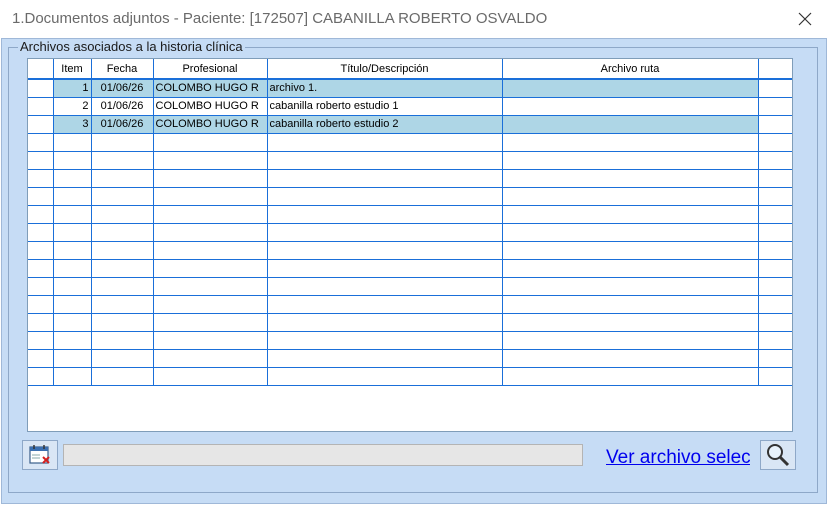  I want to click on search-button, so click(778, 455).